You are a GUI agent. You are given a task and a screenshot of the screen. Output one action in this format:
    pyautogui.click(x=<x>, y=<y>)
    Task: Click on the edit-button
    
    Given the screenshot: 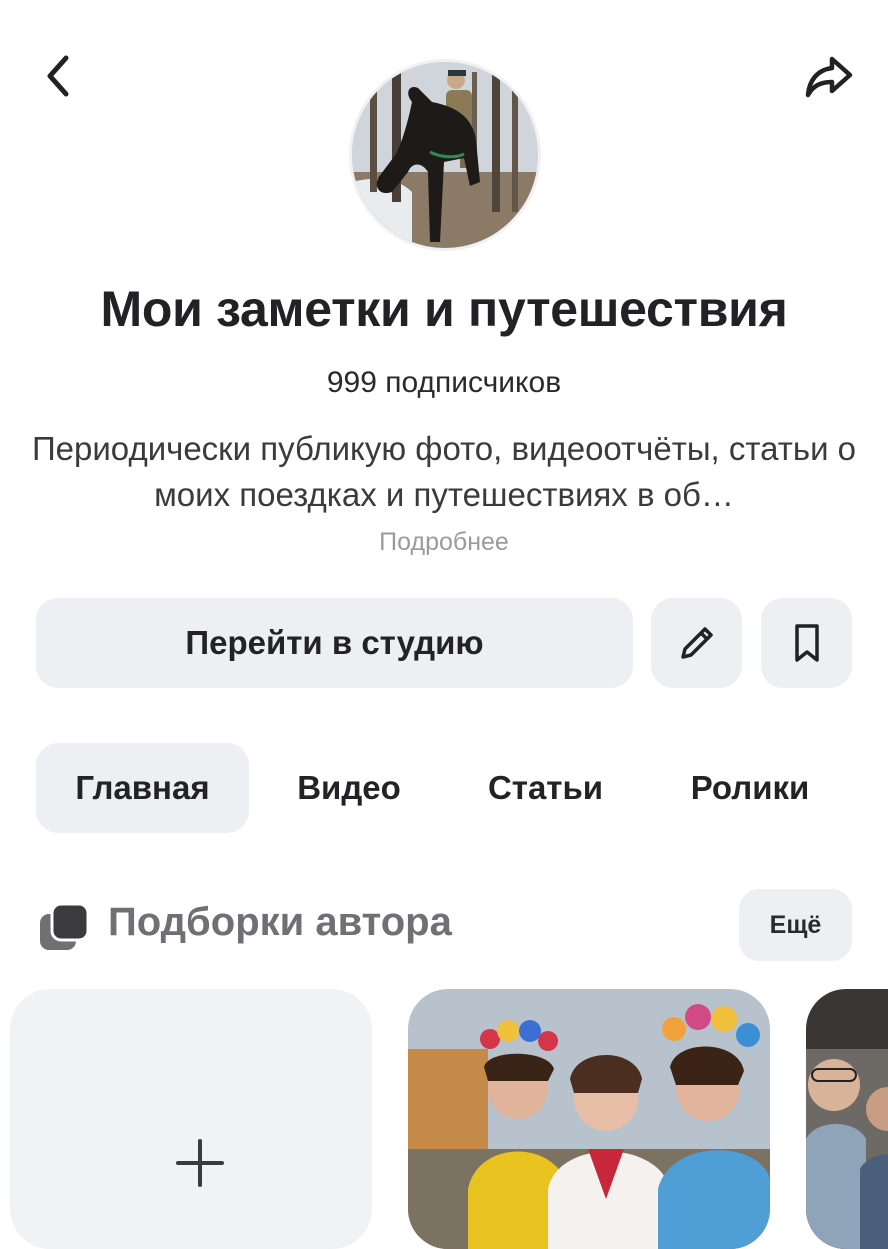 What is the action you would take?
    pyautogui.click(x=696, y=643)
    